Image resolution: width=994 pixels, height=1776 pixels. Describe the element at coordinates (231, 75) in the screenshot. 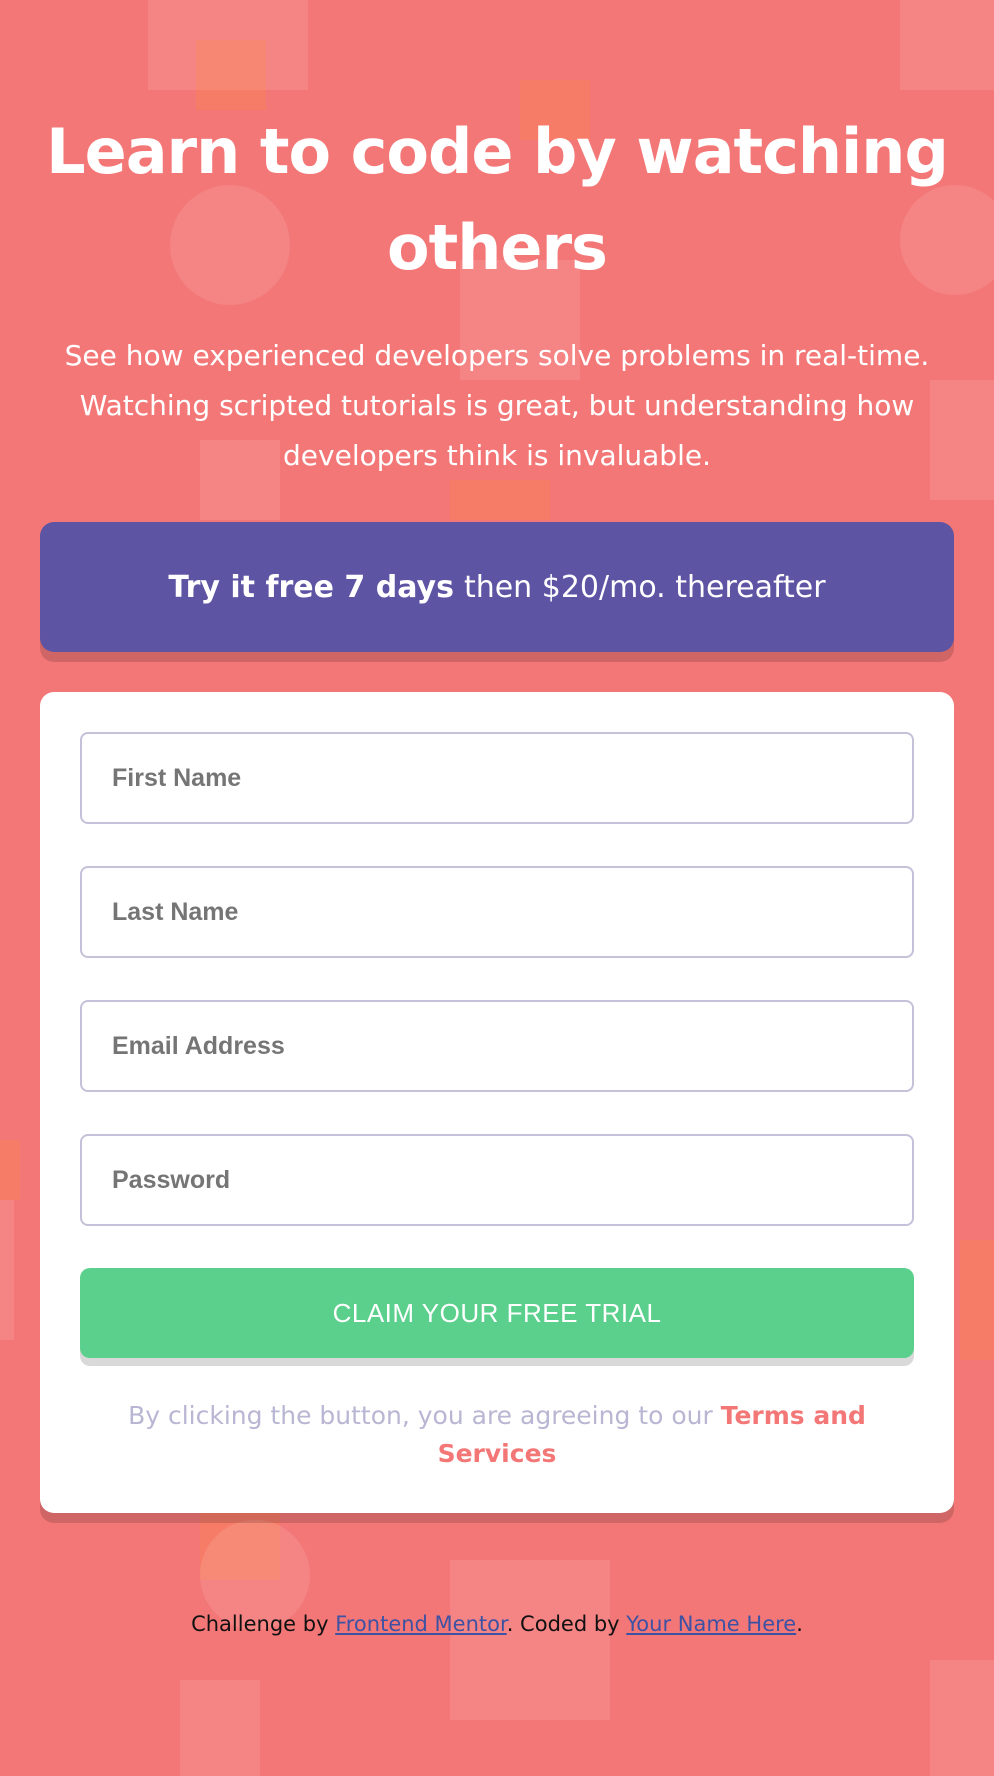

I see `house-accent-shape` at that location.